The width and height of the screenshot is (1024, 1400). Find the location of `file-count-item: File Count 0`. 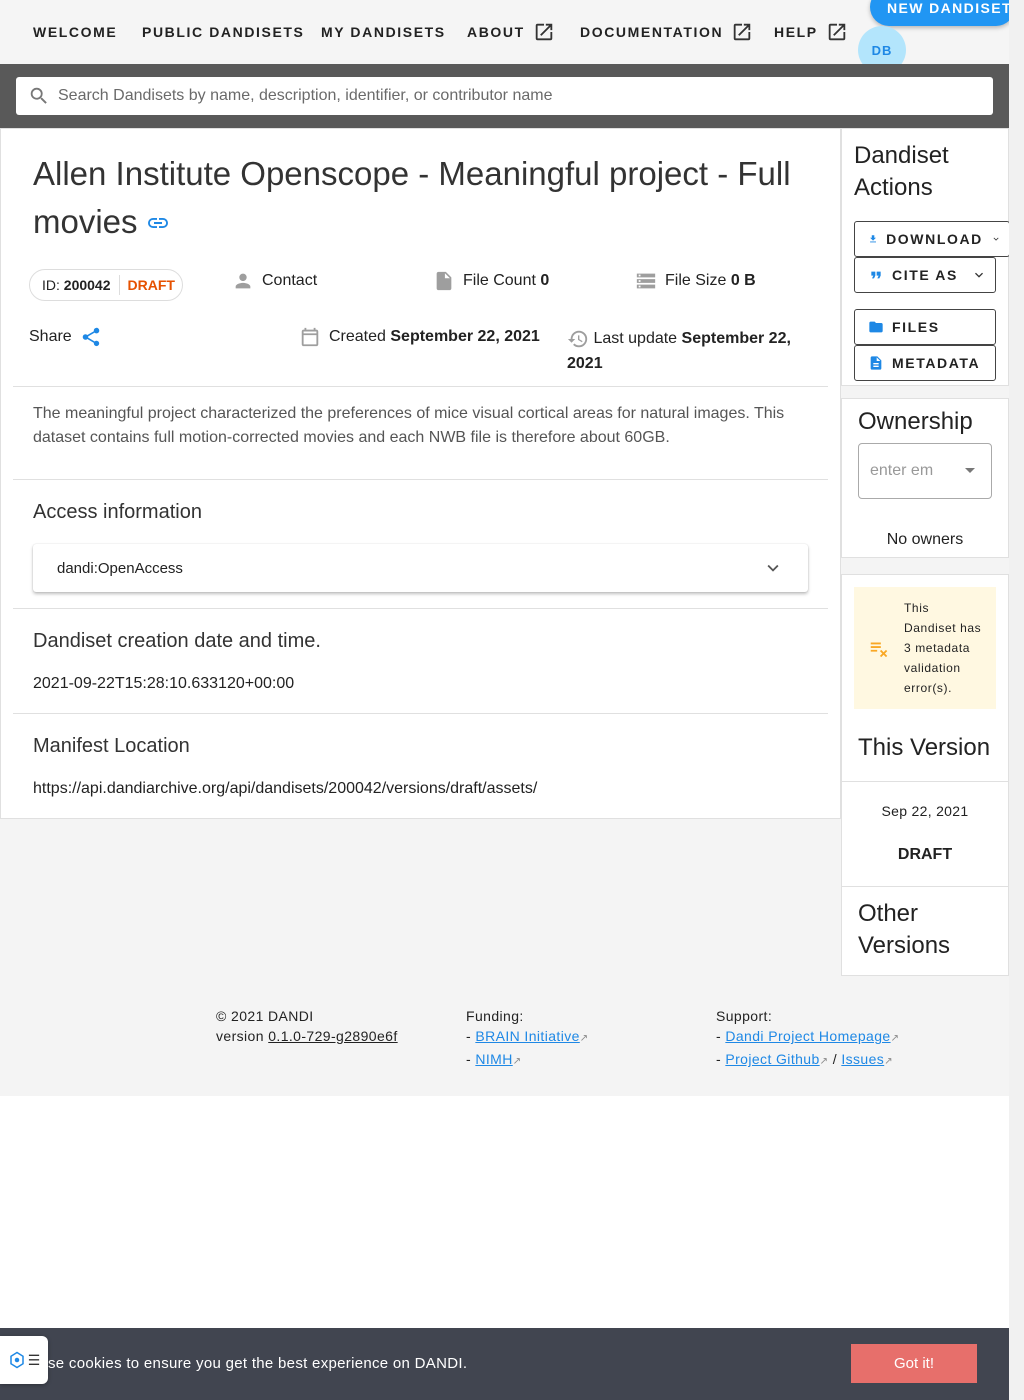

file-count-item: File Count 0 is located at coordinates (491, 281).